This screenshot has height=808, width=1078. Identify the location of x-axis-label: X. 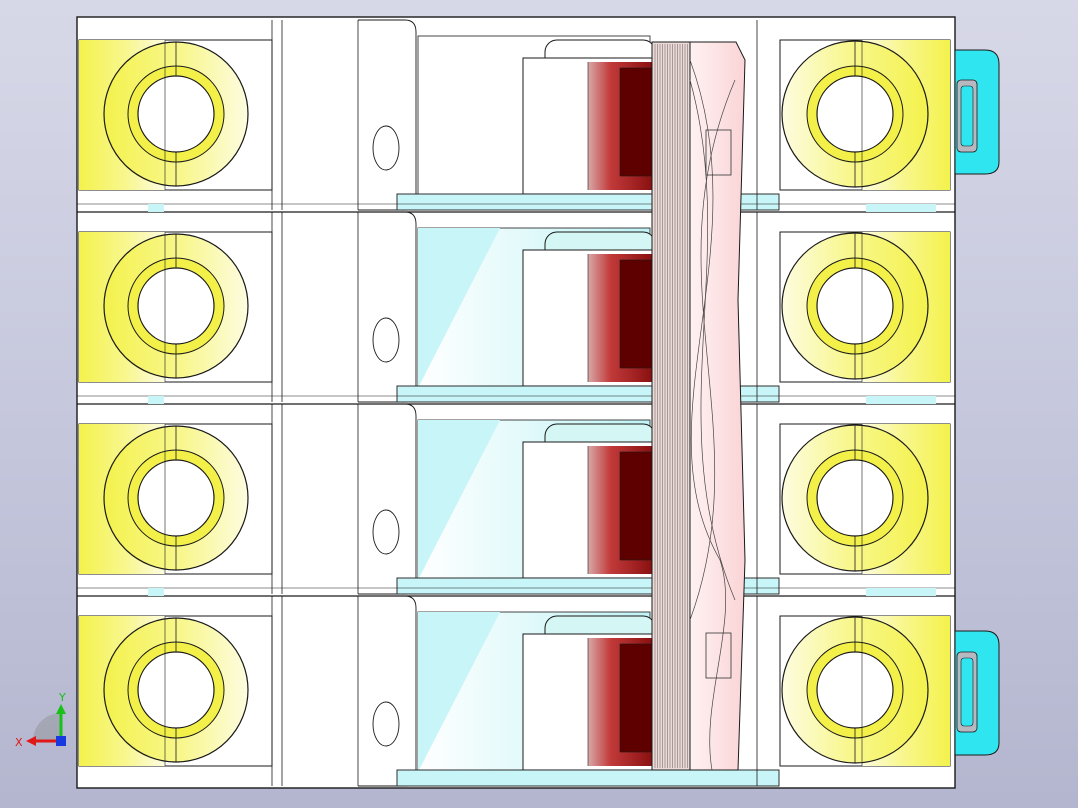
(19, 742).